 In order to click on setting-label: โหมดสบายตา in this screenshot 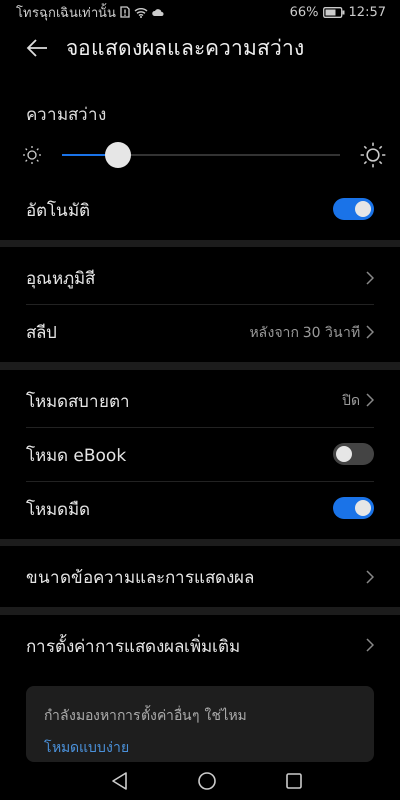, I will do `click(78, 402)`.